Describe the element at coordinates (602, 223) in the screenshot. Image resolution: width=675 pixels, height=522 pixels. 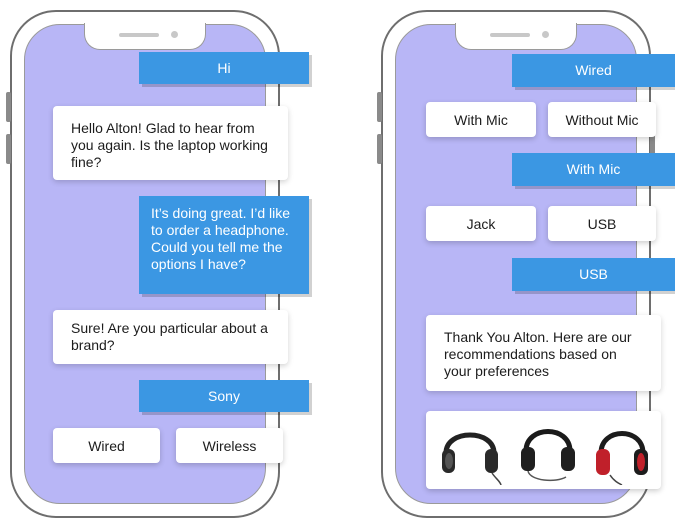
I see `option-usb-button: USB` at that location.